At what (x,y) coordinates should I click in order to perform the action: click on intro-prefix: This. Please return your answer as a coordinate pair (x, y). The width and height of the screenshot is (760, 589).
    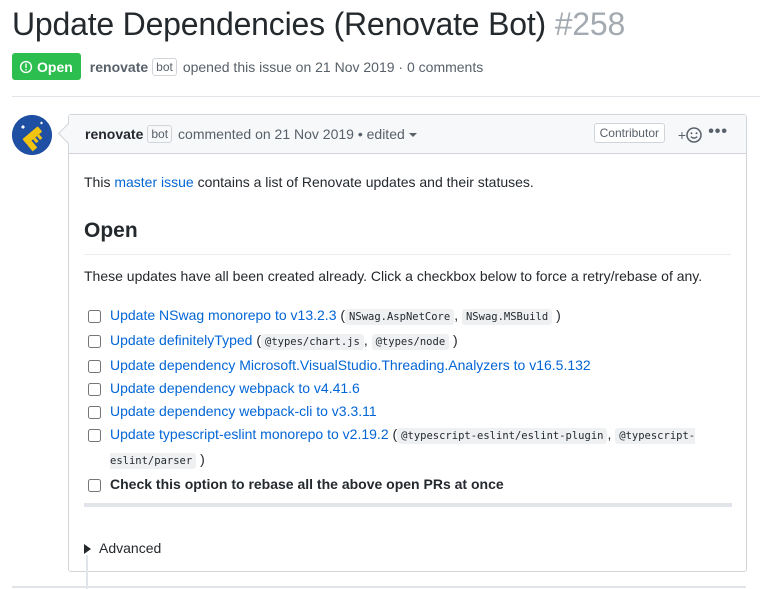
    Looking at the image, I should click on (99, 182).